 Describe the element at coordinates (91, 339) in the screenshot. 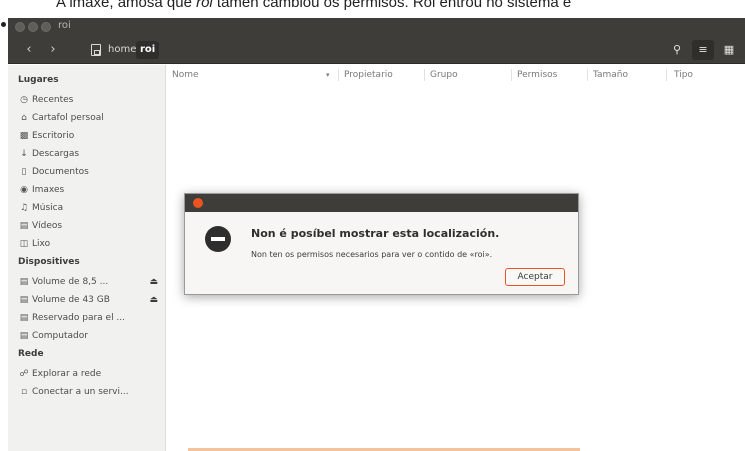

I see `sidebar-item-computer: ▤ Computador` at that location.